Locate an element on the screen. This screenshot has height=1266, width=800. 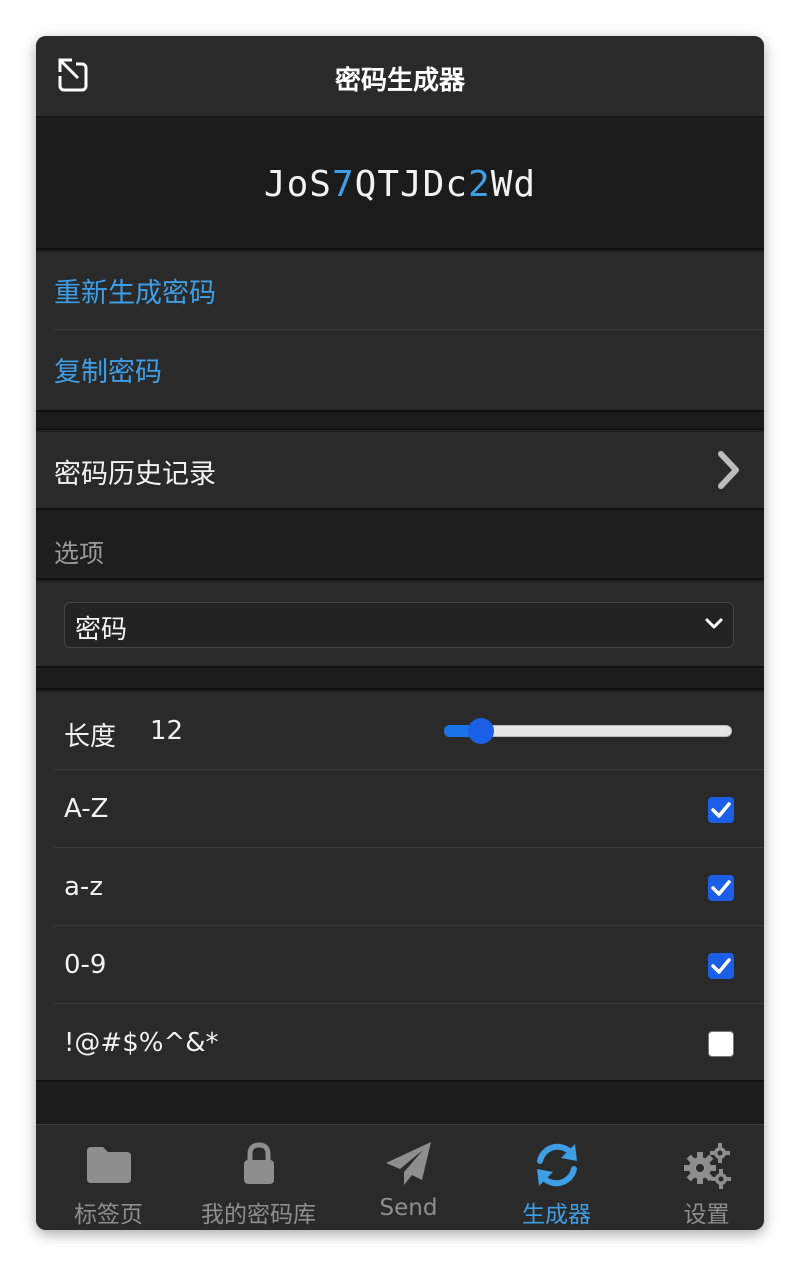
special-checkbox is located at coordinates (721, 1044).